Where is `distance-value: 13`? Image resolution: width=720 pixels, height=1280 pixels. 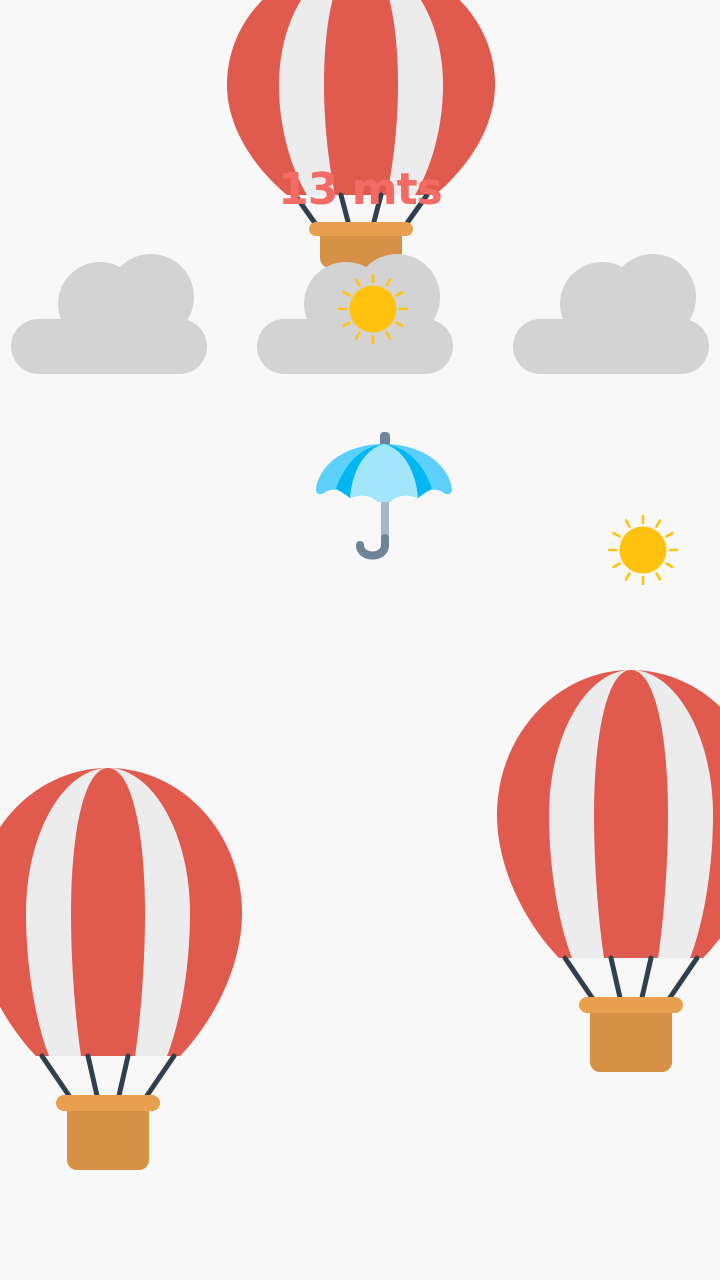
distance-value: 13 is located at coordinates (308, 189).